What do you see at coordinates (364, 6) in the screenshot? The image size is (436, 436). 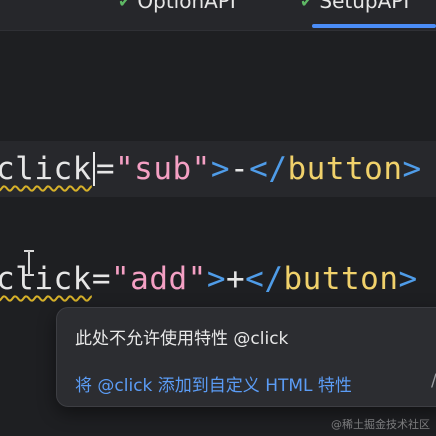 I see `tab-label: SetupAPI` at bounding box center [364, 6].